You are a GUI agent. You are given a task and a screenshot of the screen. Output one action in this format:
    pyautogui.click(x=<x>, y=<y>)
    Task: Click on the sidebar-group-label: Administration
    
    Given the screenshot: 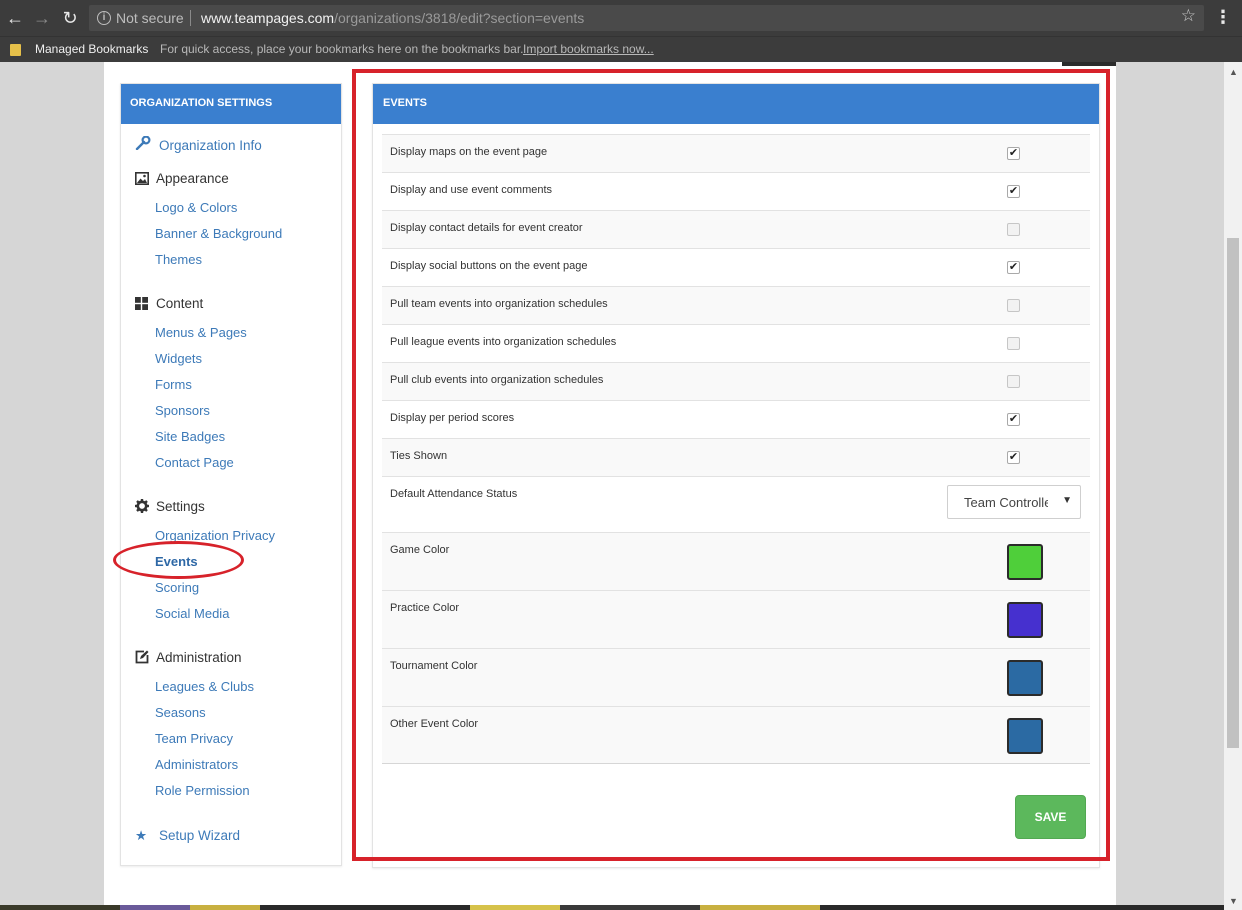 What is the action you would take?
    pyautogui.click(x=199, y=657)
    